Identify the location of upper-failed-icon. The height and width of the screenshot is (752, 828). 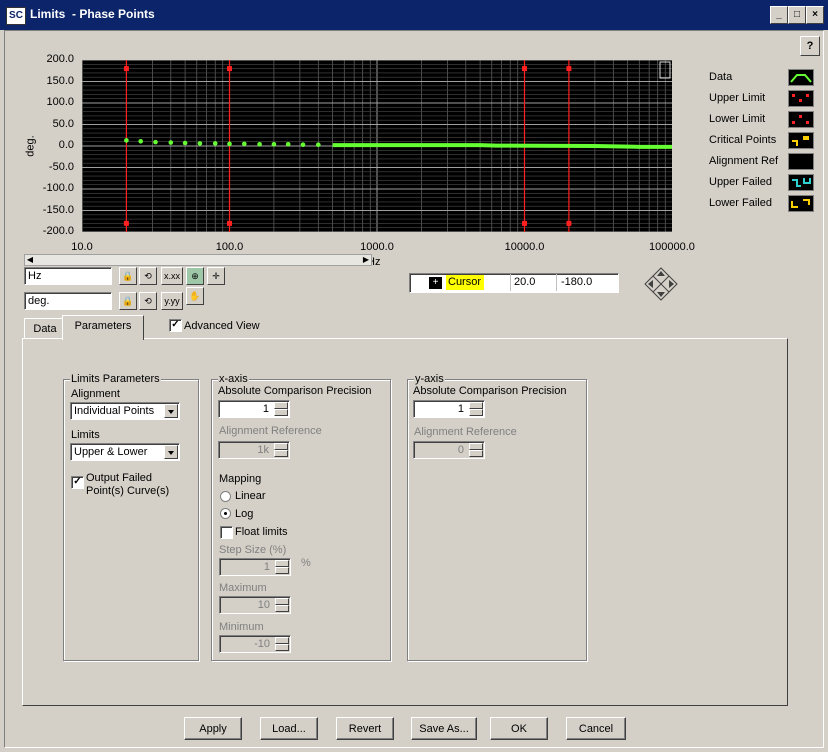
(801, 182).